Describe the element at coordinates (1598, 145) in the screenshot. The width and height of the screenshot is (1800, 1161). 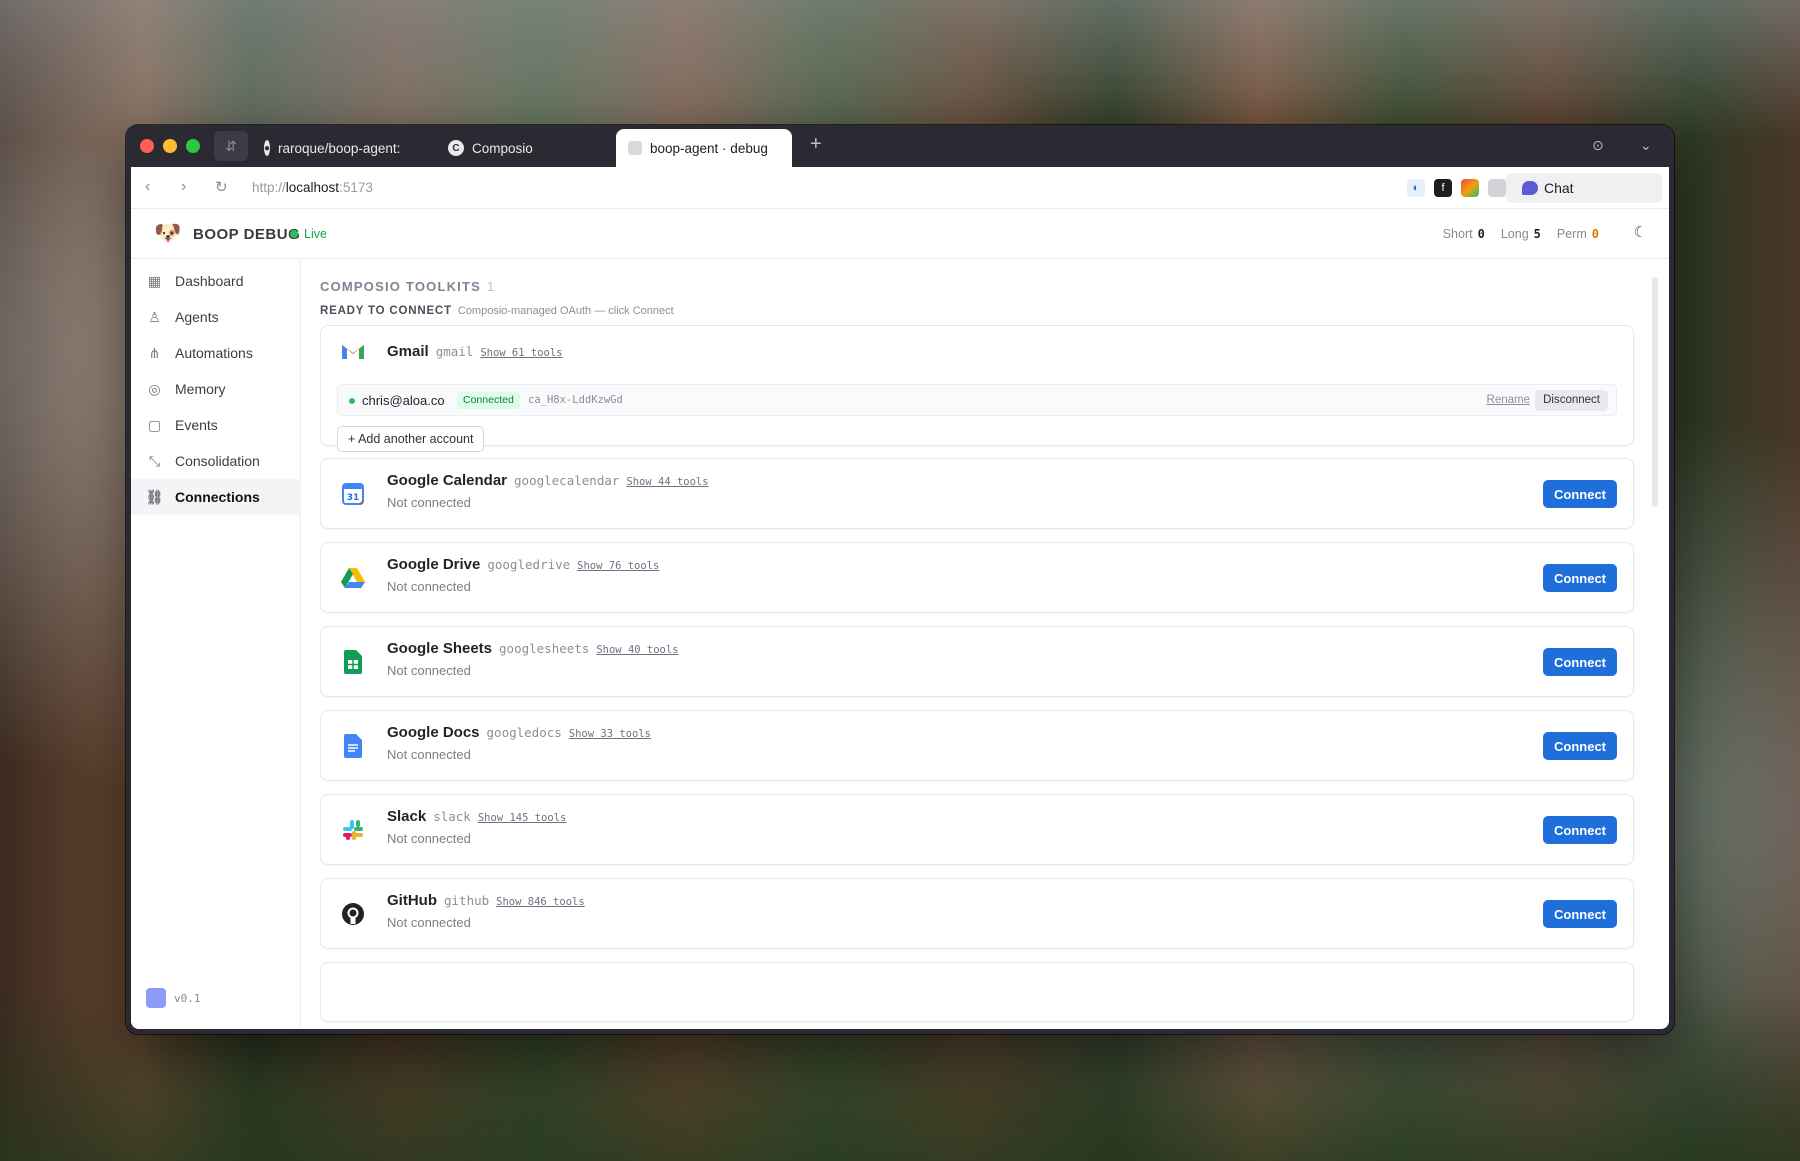
I see `download-icon: ⊙` at that location.